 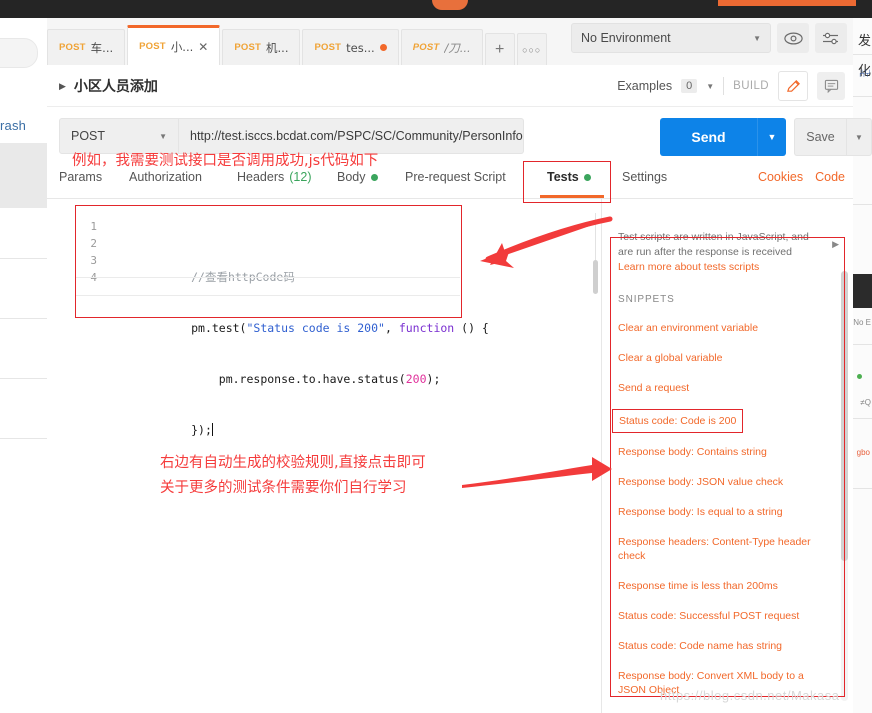 What do you see at coordinates (108, 86) in the screenshot?
I see `request-breadcrumb: ▶ 小区人员添加` at bounding box center [108, 86].